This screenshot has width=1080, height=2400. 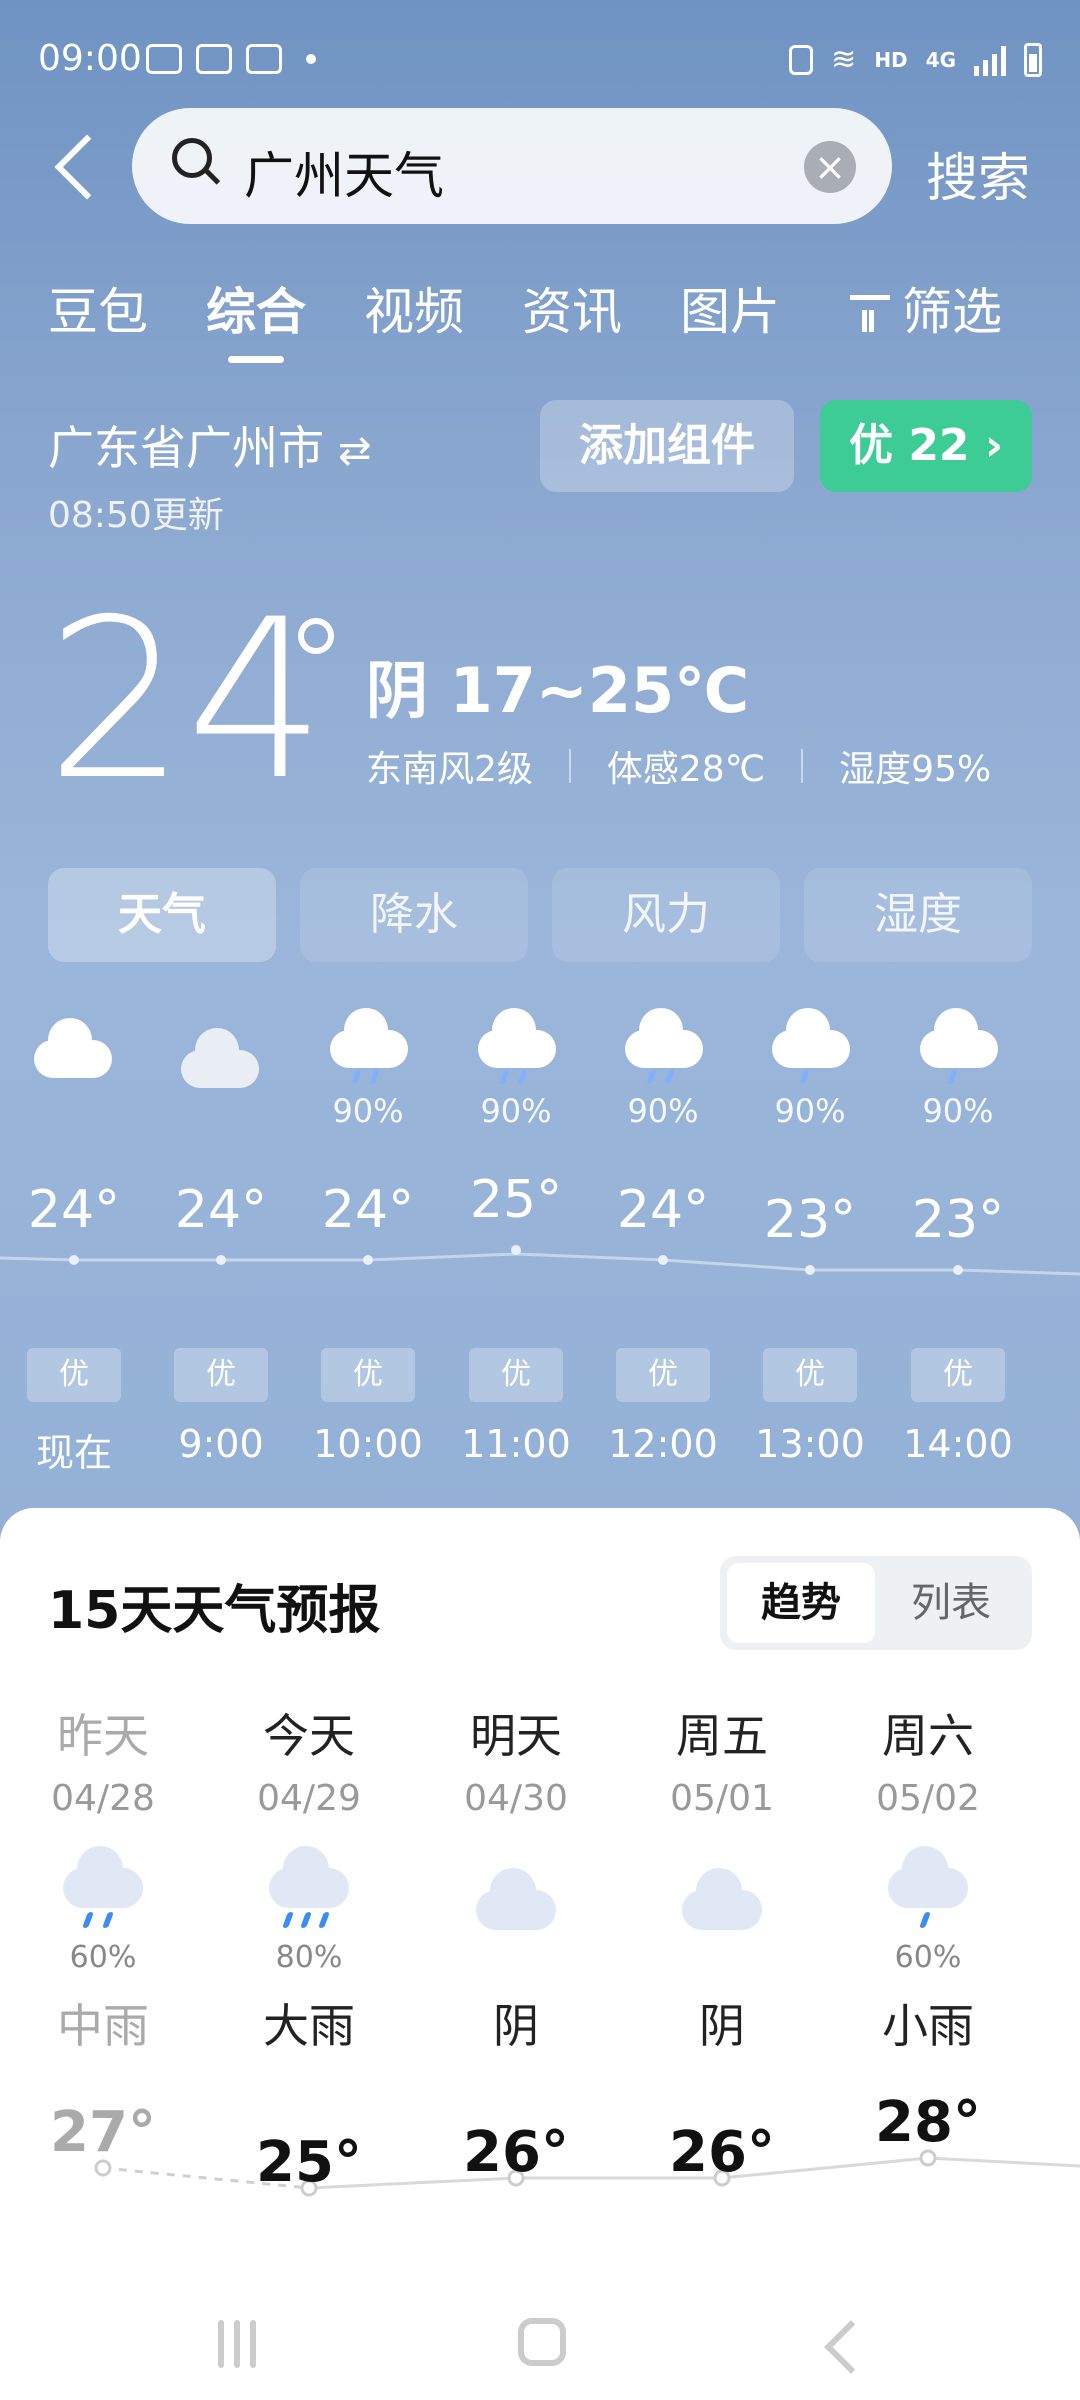 I want to click on system-back-button, so click(x=851, y=2347).